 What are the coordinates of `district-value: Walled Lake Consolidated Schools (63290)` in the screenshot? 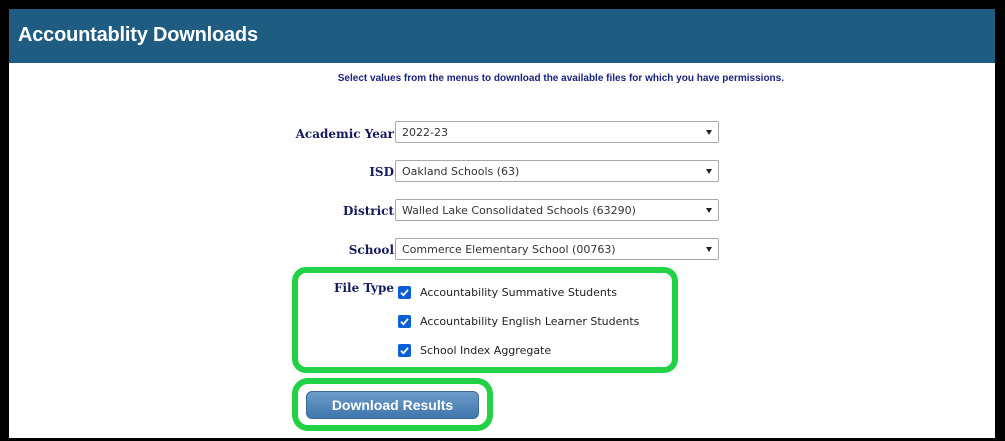 It's located at (519, 210).